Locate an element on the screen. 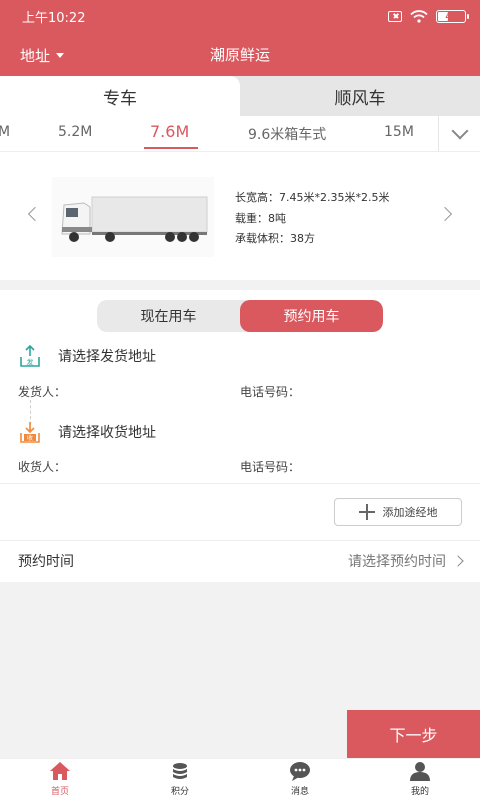  location-selector: 地址 is located at coordinates (42, 55).